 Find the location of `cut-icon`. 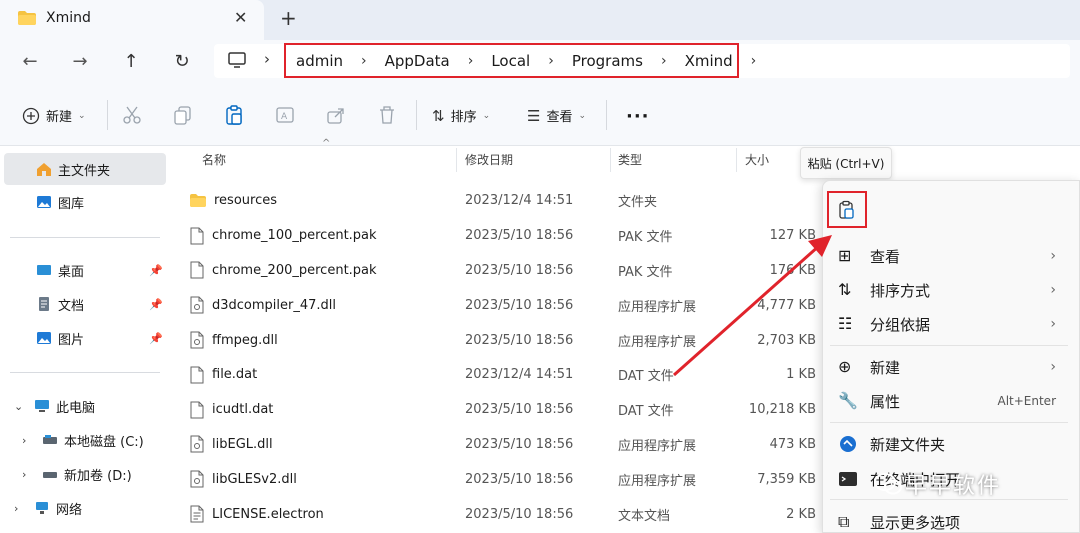

cut-icon is located at coordinates (132, 115).